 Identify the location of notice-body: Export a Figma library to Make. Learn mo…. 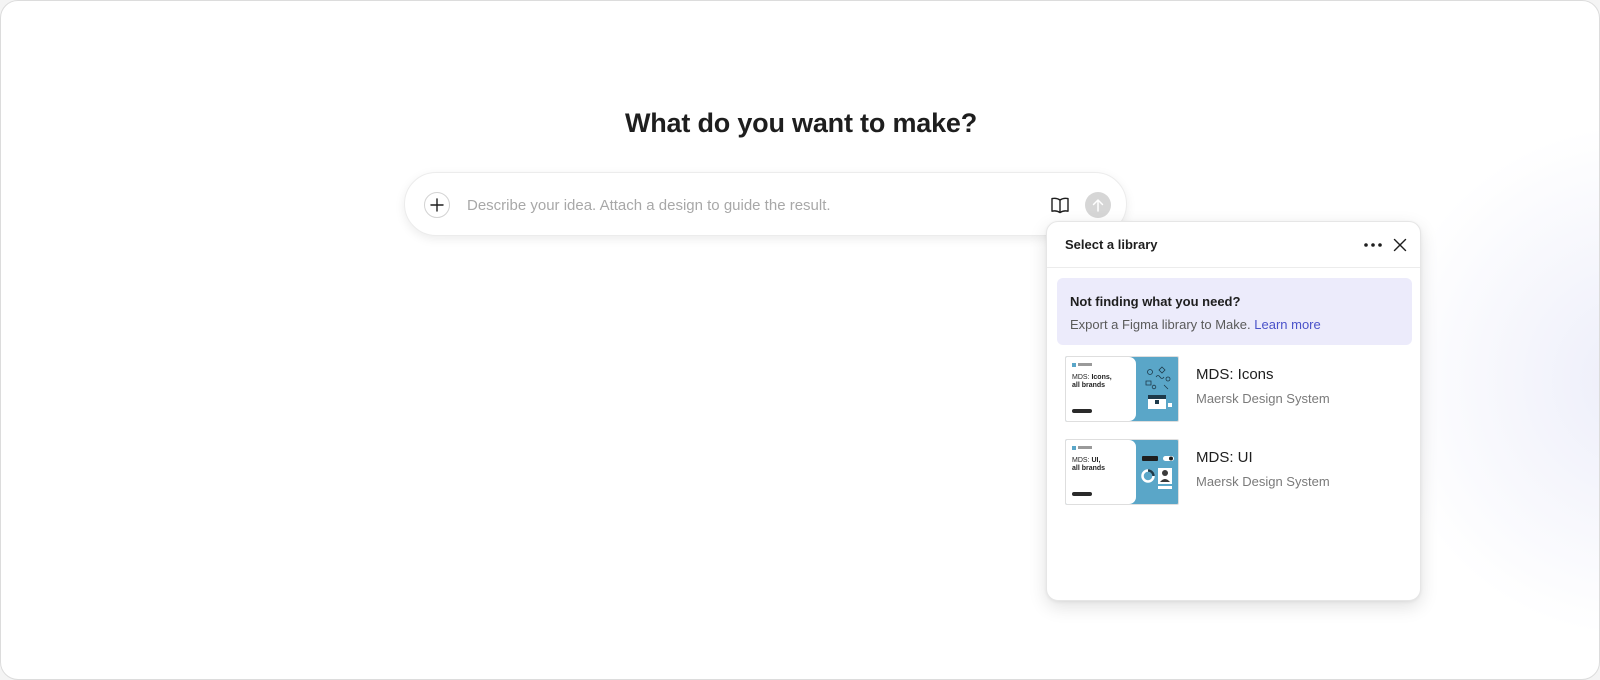
(1195, 324).